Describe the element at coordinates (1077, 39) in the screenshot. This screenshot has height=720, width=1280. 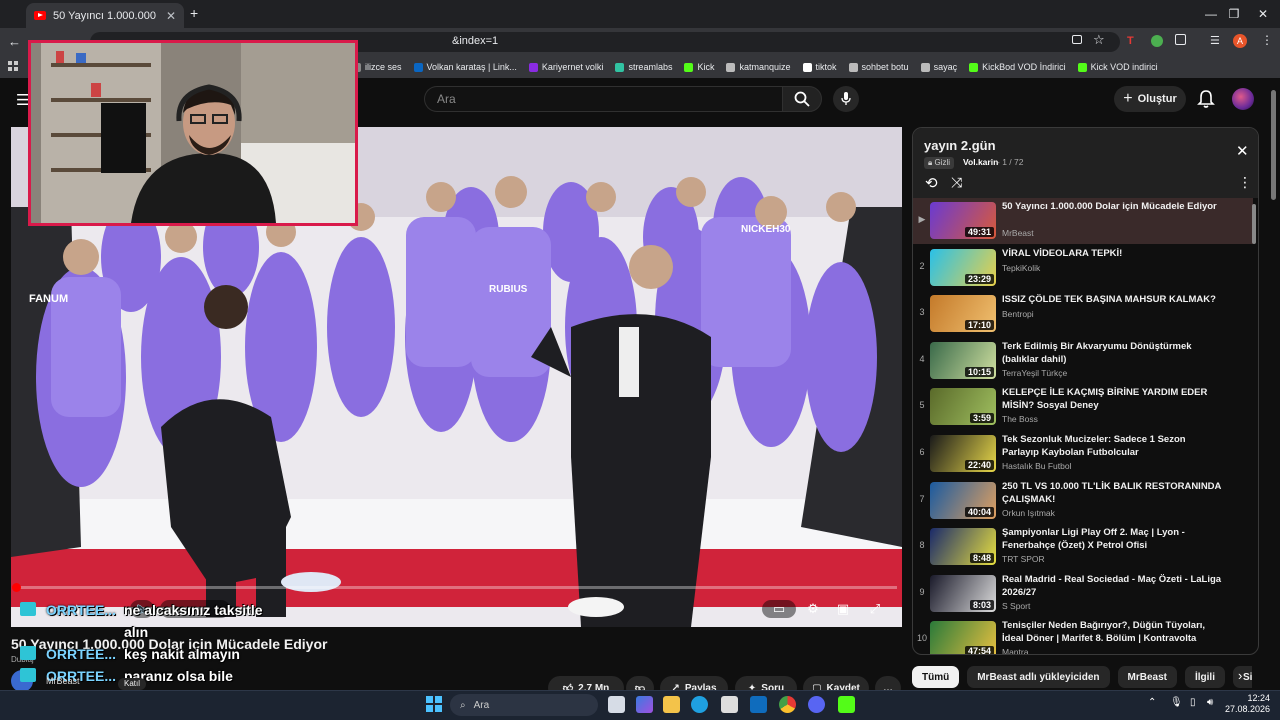
I see `cast-icon` at that location.